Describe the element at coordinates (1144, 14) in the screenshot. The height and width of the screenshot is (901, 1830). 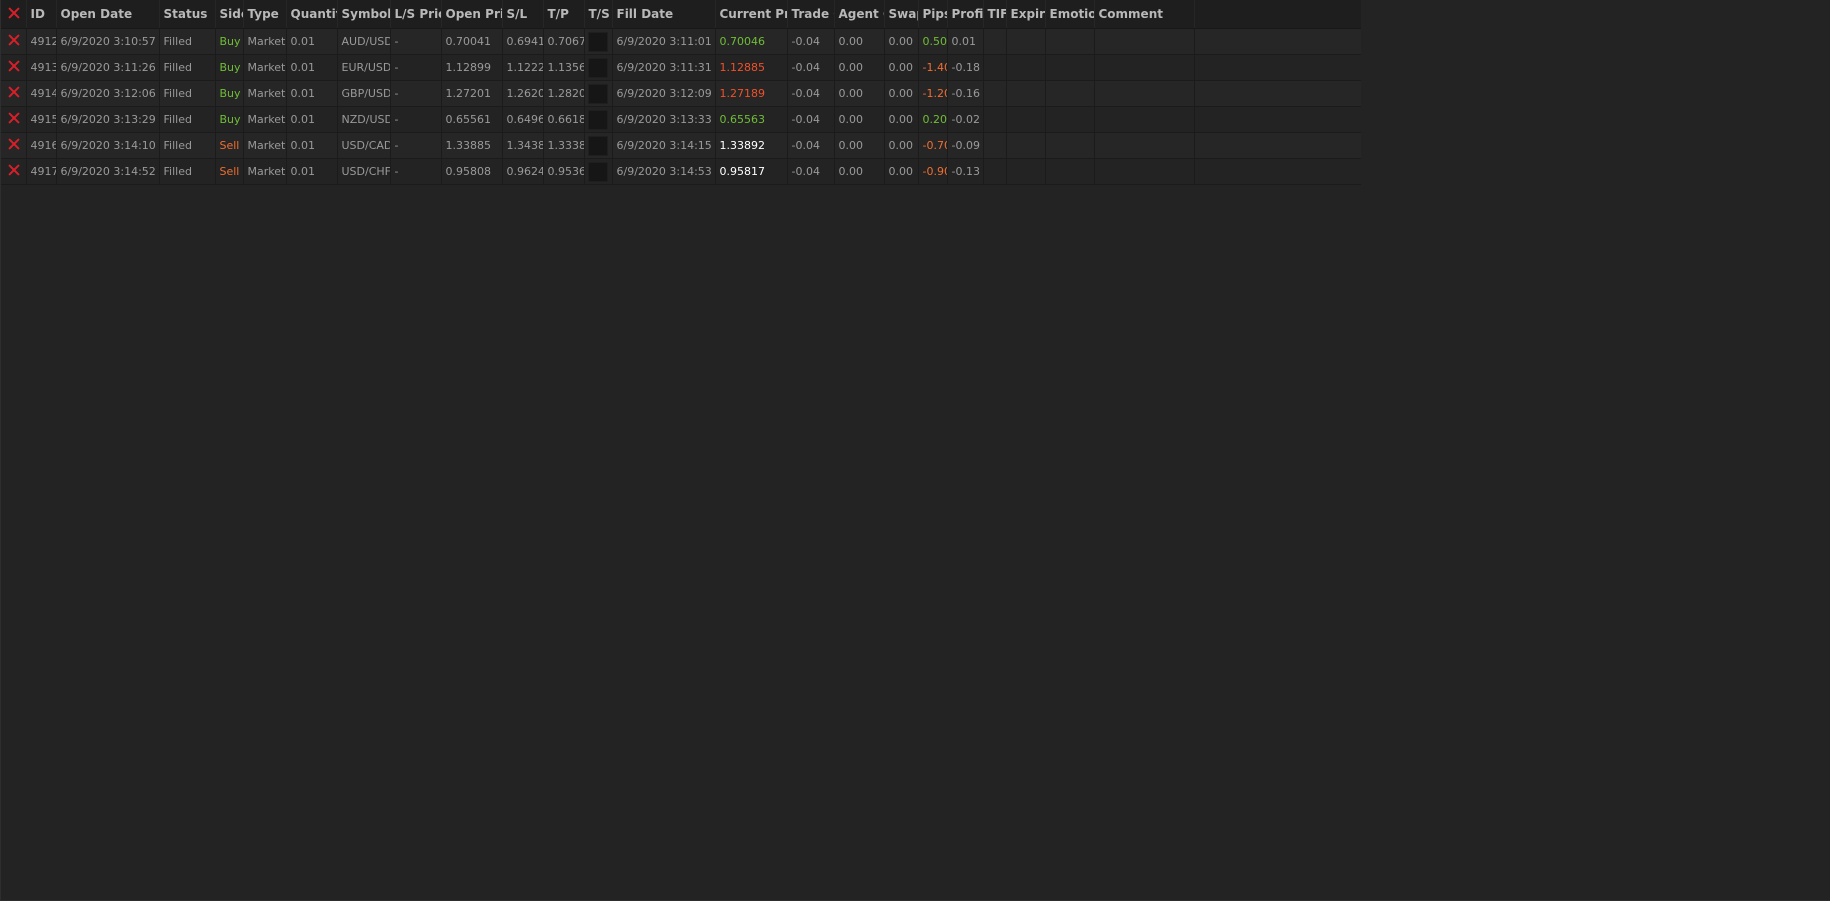
I see `column-header-comment: Comment` at that location.